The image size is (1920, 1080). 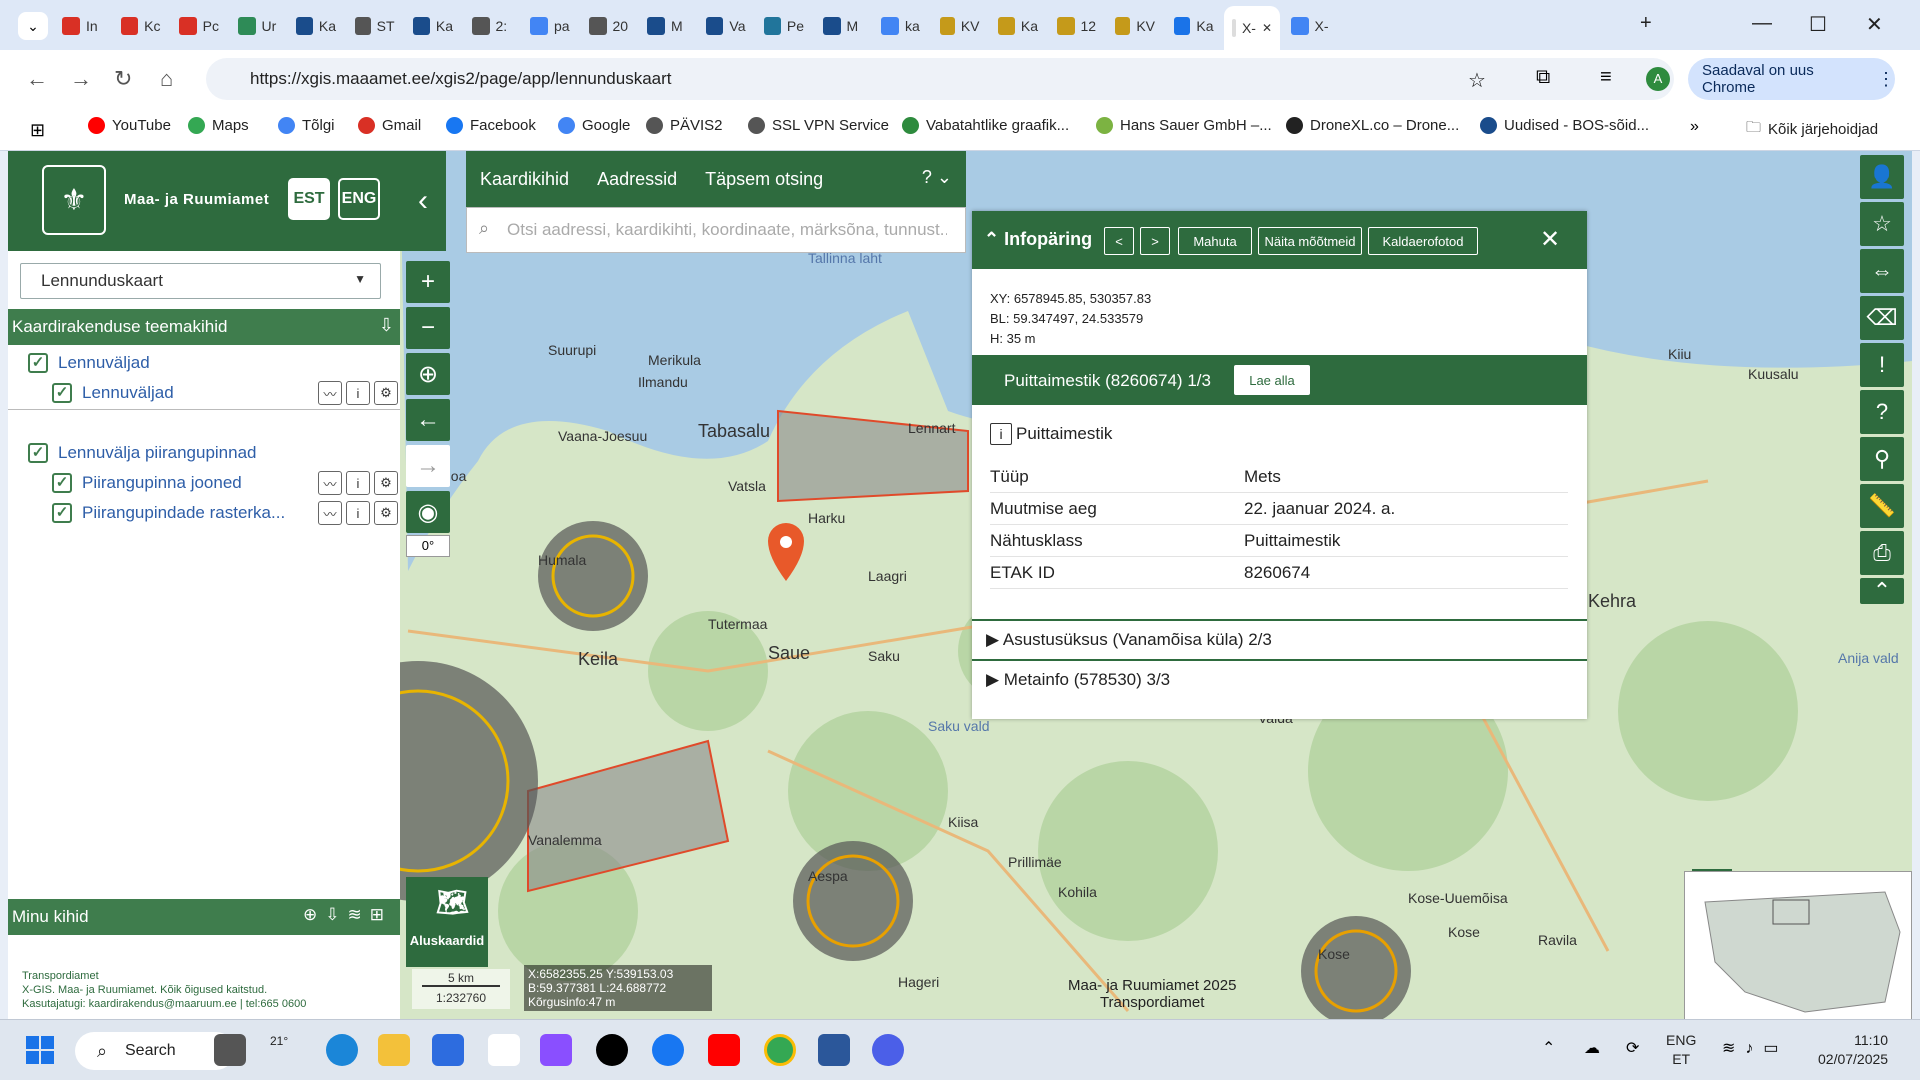 What do you see at coordinates (200, 281) in the screenshot?
I see `map-select: Lennunduskaart ▼` at bounding box center [200, 281].